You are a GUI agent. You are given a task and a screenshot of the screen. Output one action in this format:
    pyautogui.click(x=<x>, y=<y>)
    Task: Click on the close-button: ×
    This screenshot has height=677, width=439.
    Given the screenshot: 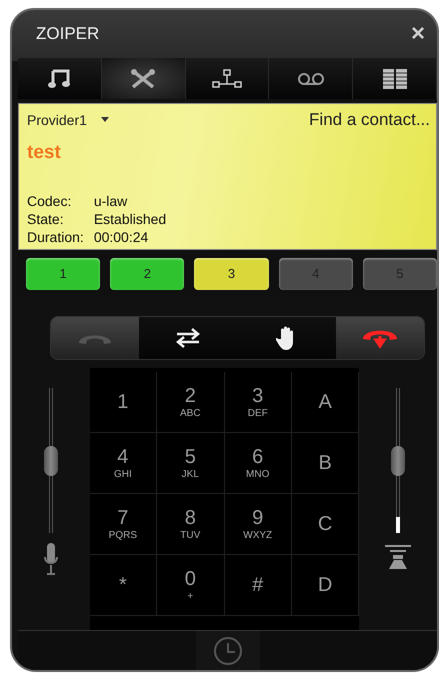 What is the action you would take?
    pyautogui.click(x=417, y=34)
    